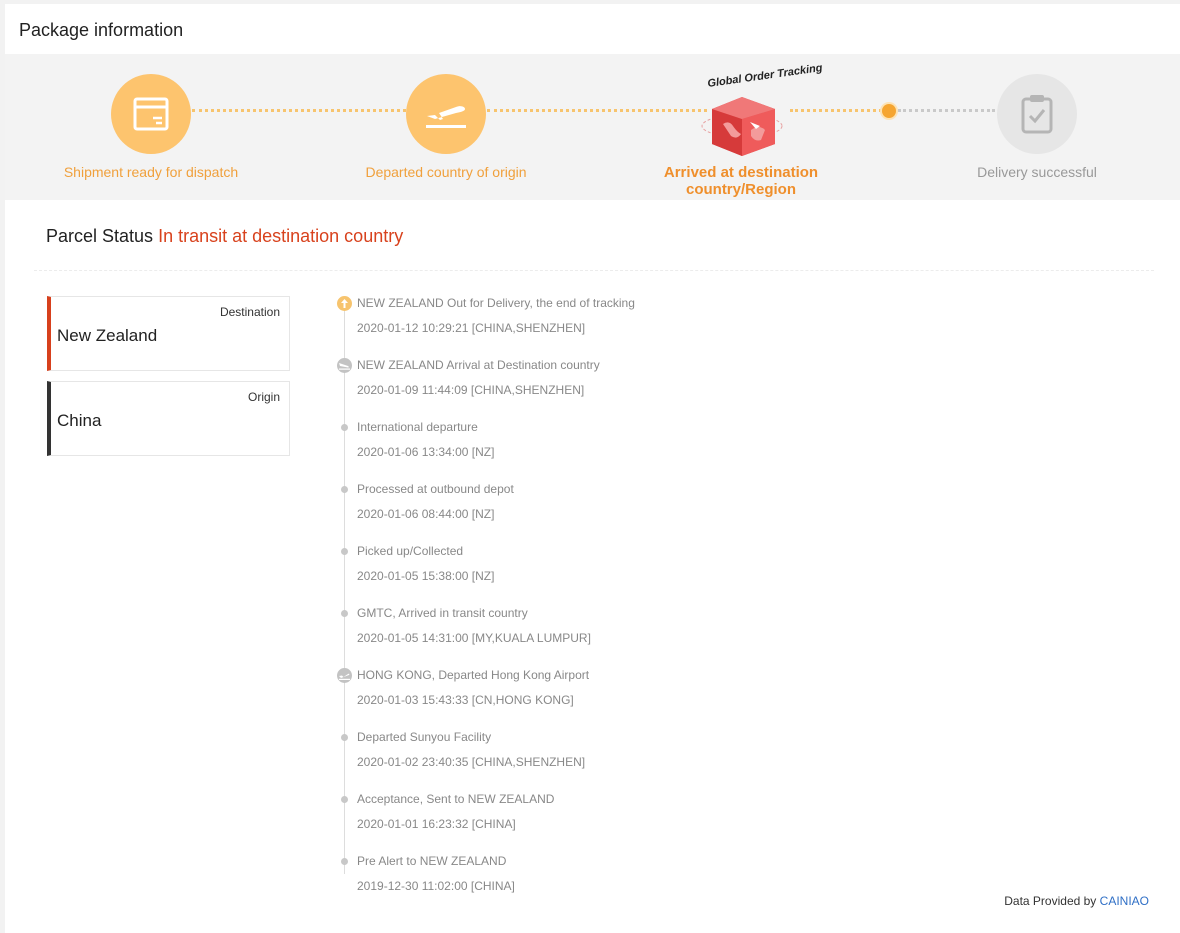 This screenshot has height=933, width=1180. I want to click on timeline-event-time: 2020-01-01 16:23:32 [CHINA], so click(436, 824).